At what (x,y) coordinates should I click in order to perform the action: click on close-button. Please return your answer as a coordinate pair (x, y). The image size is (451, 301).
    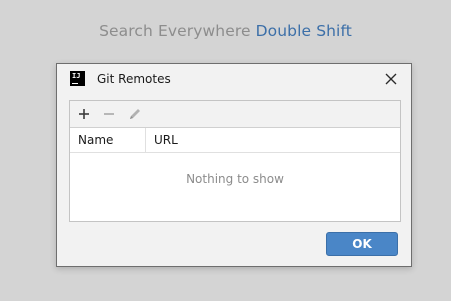
    Looking at the image, I should click on (391, 79).